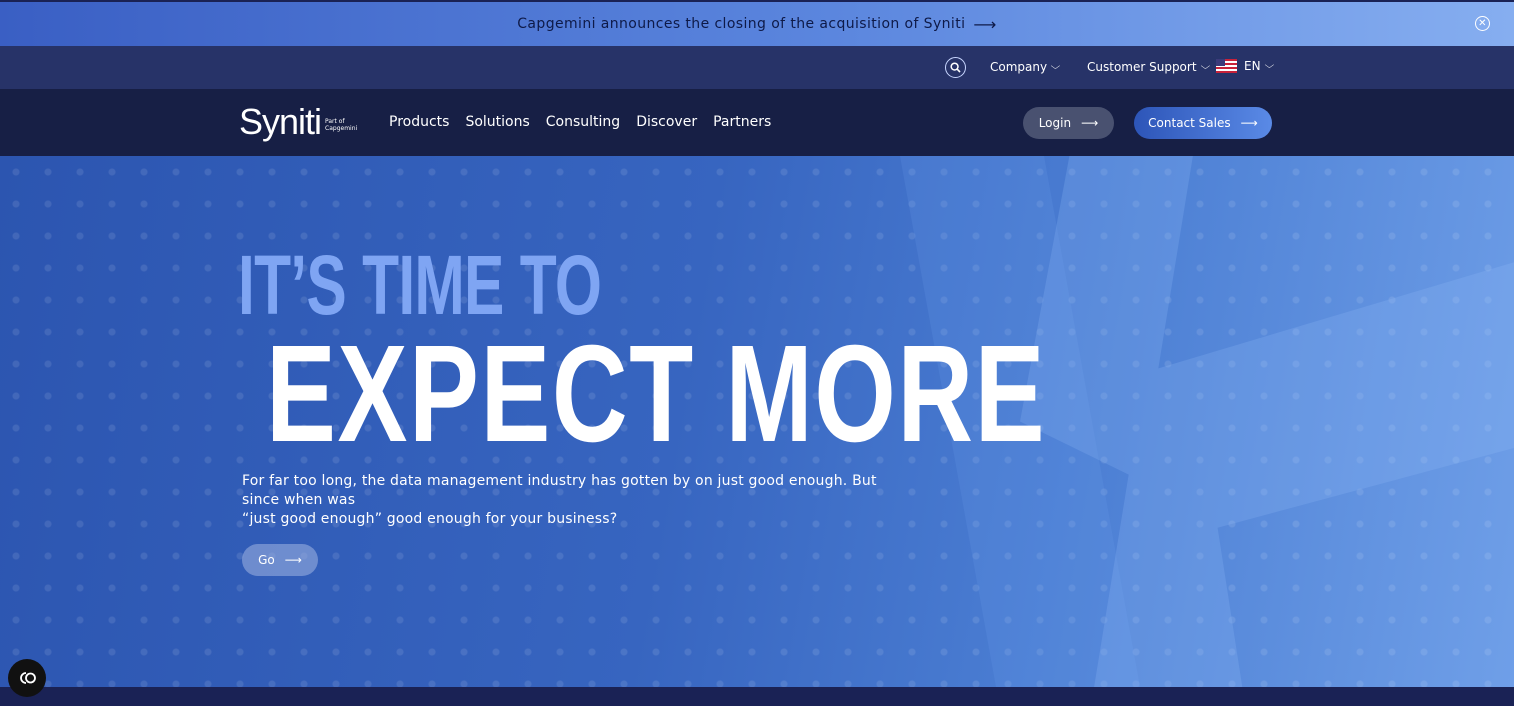 This screenshot has height=706, width=1514. What do you see at coordinates (341, 128) in the screenshot?
I see `logo-sub-line2: Capgemini` at bounding box center [341, 128].